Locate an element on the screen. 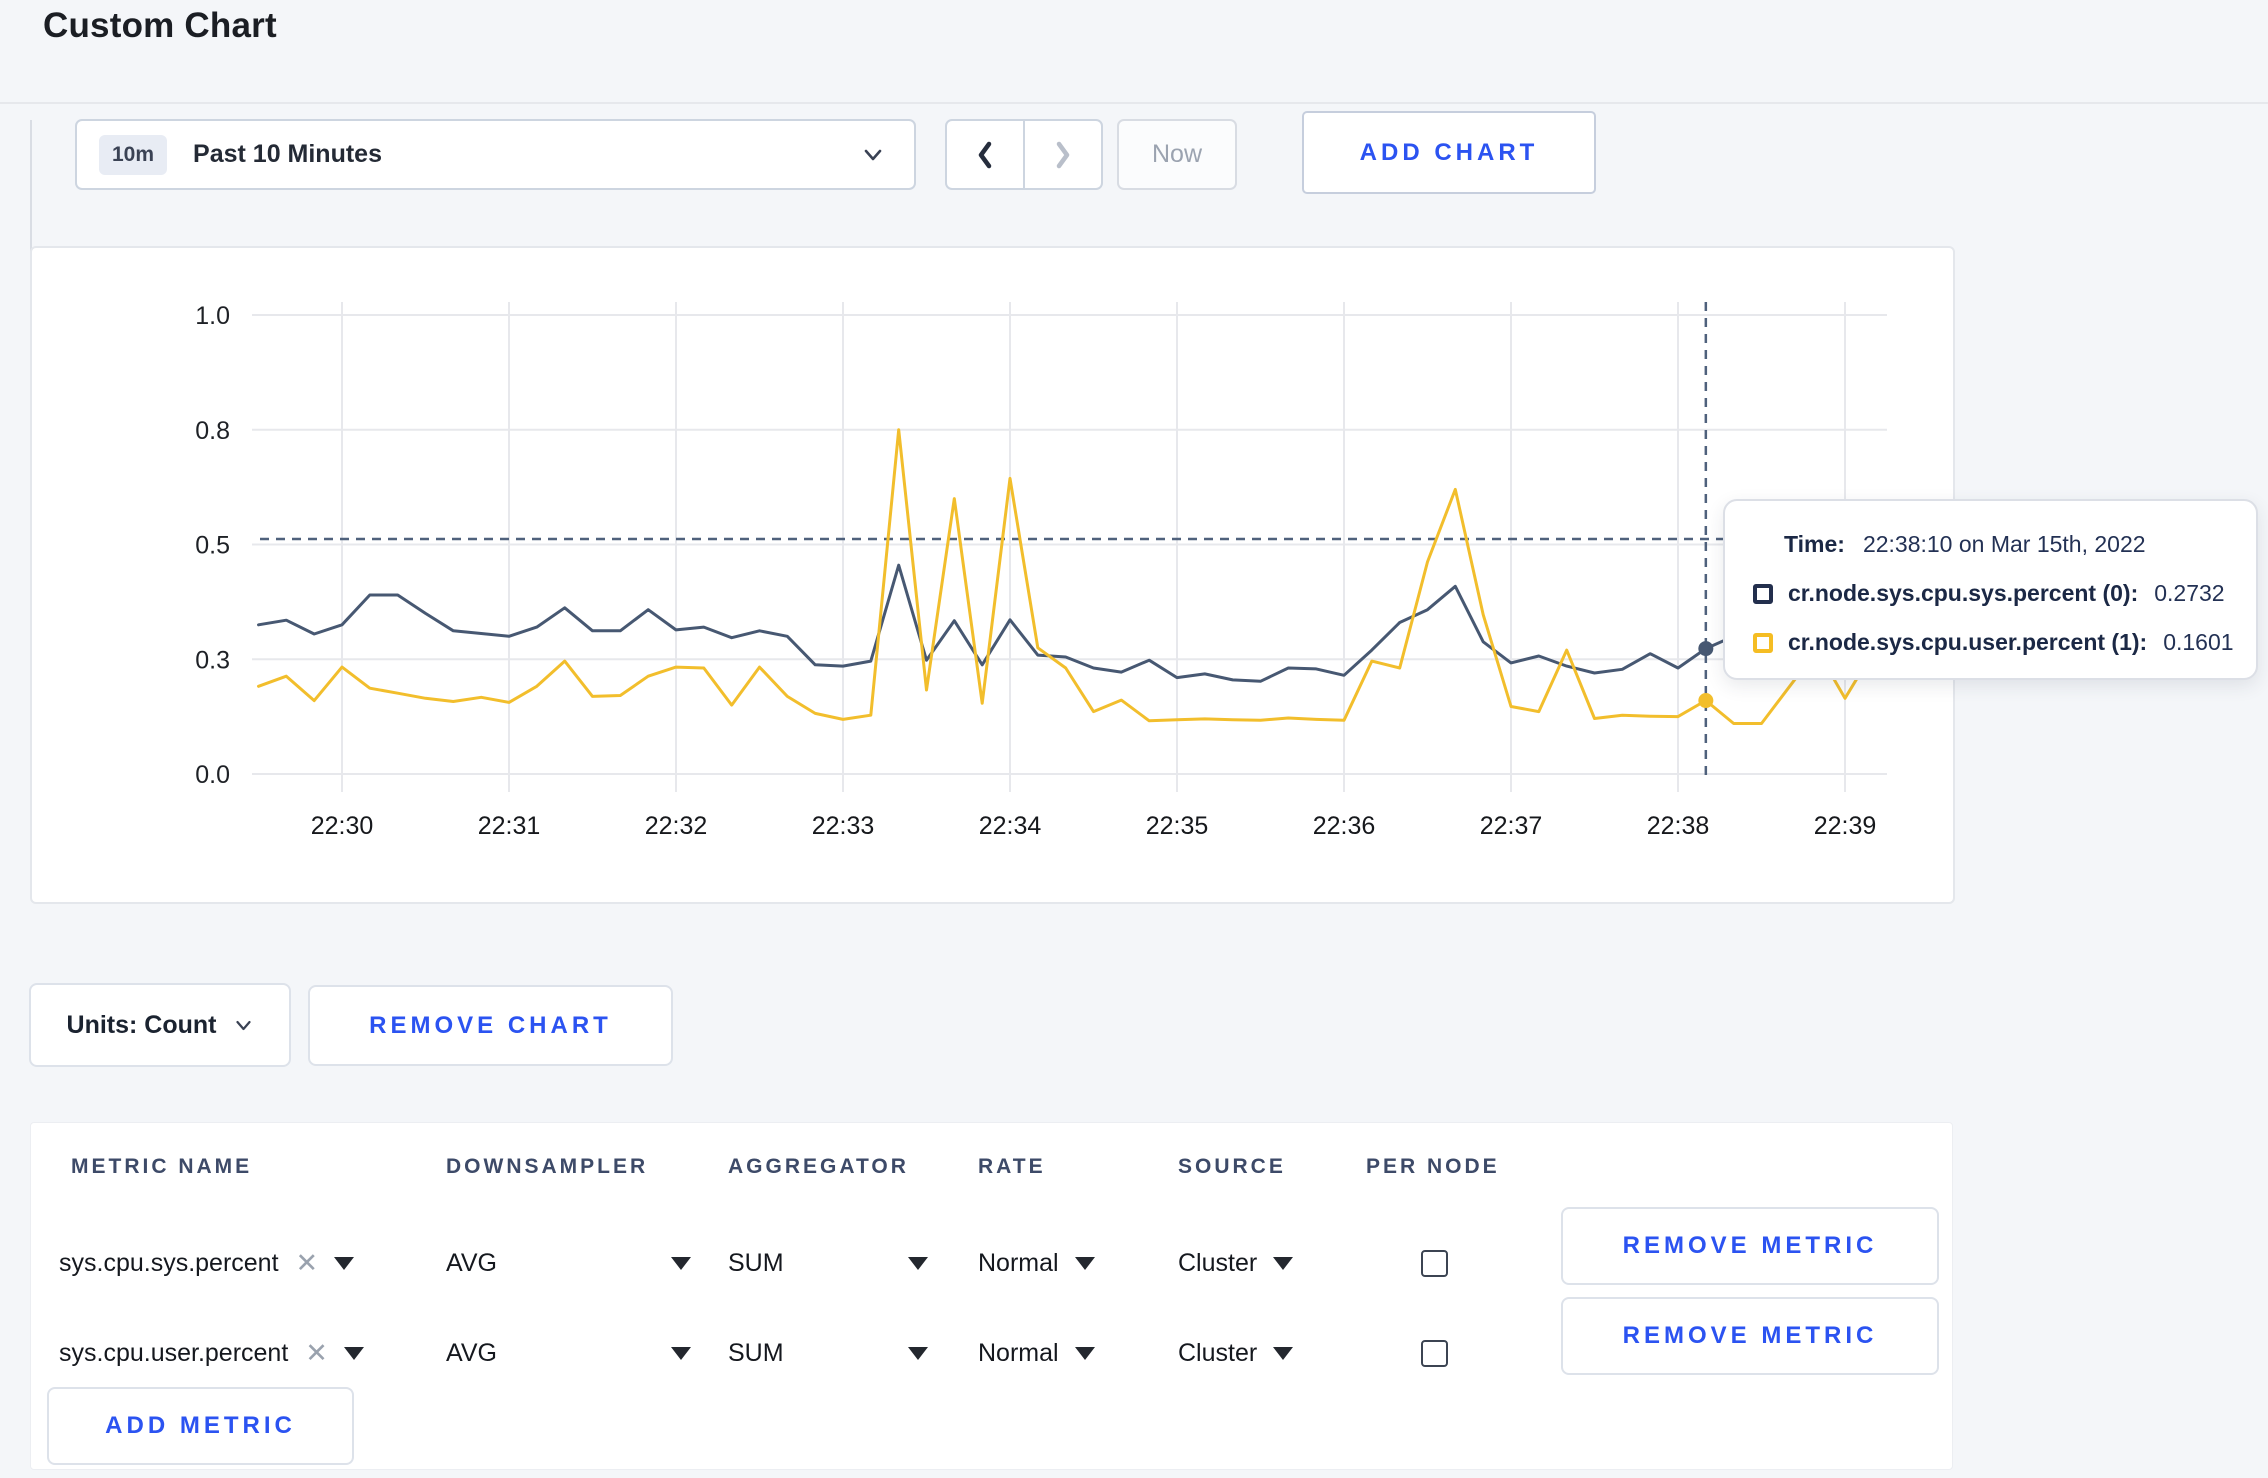  tooltip-series-user-value: 0.1601 is located at coordinates (2198, 642).